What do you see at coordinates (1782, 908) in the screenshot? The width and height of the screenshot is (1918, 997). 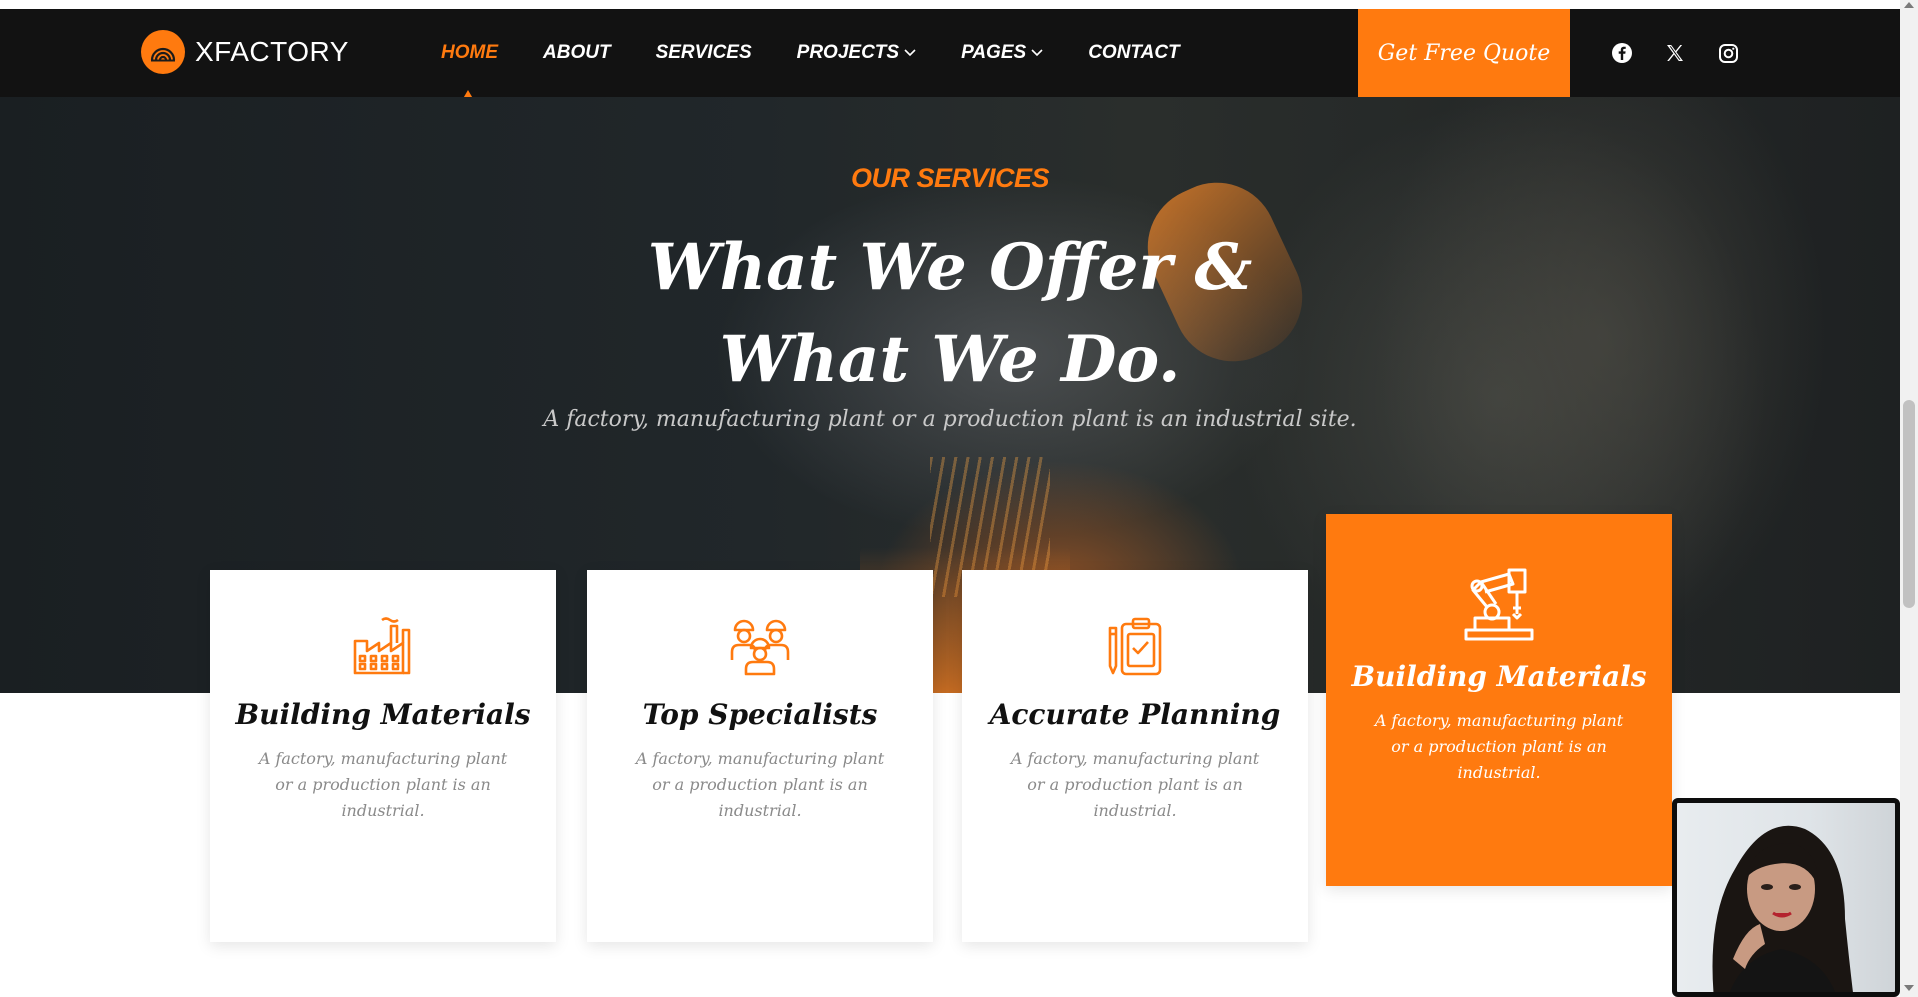 I see `webcam-person-image` at bounding box center [1782, 908].